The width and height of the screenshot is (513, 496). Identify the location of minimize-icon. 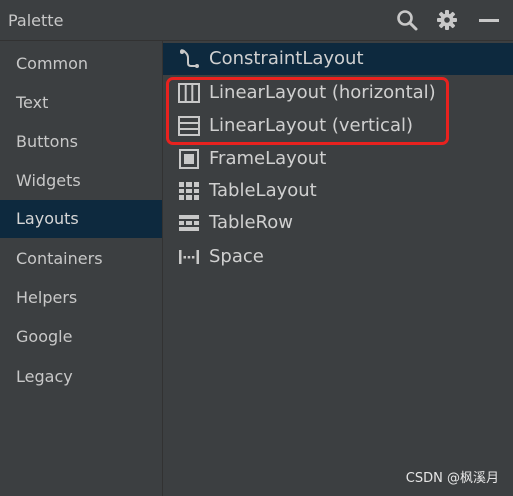
(489, 20).